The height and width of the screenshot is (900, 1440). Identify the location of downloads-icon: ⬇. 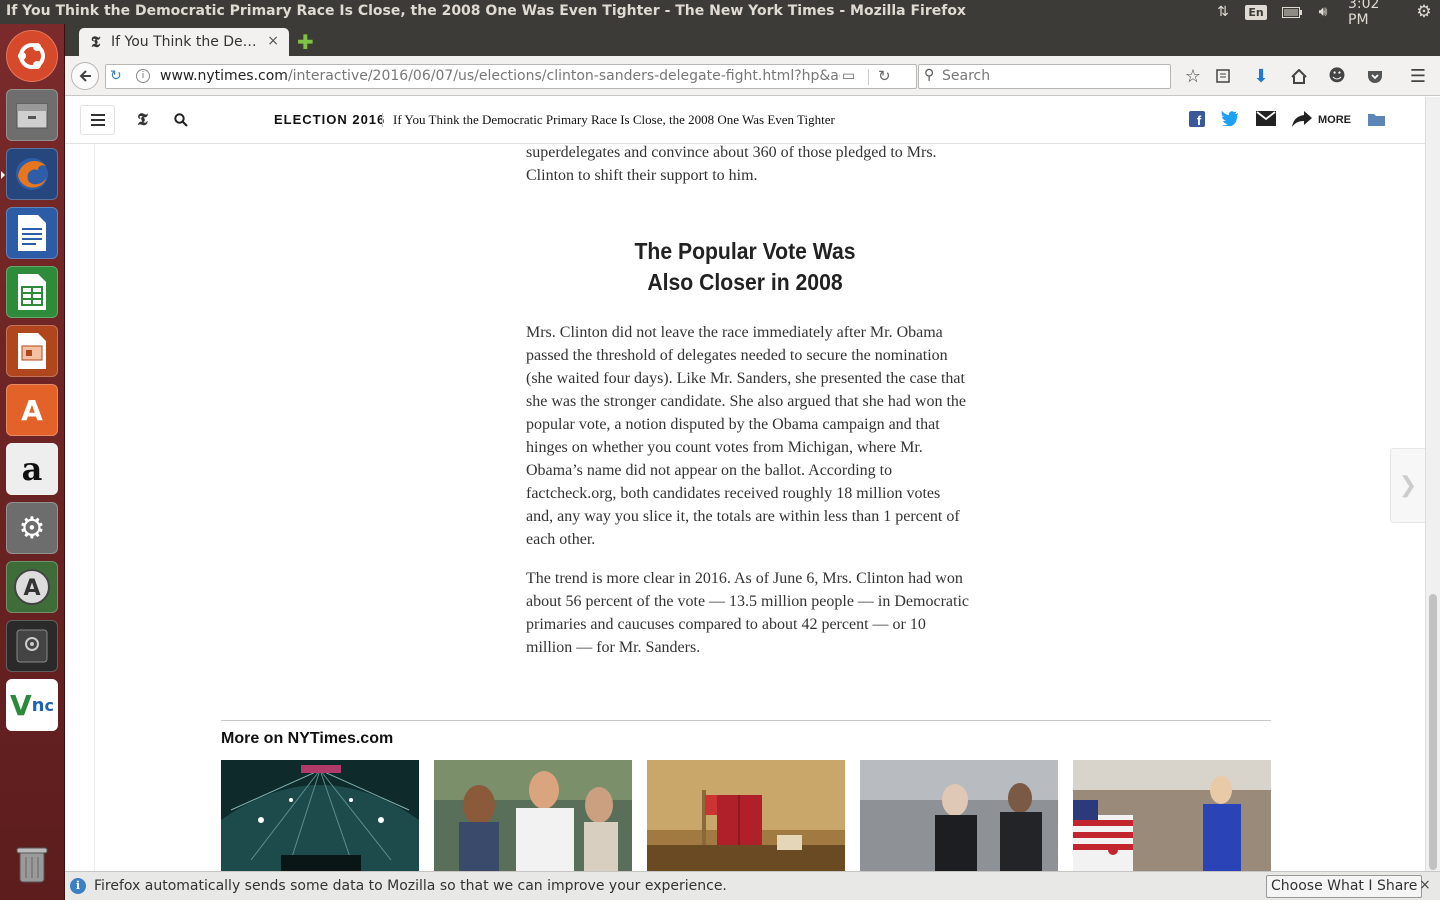
(1261, 76).